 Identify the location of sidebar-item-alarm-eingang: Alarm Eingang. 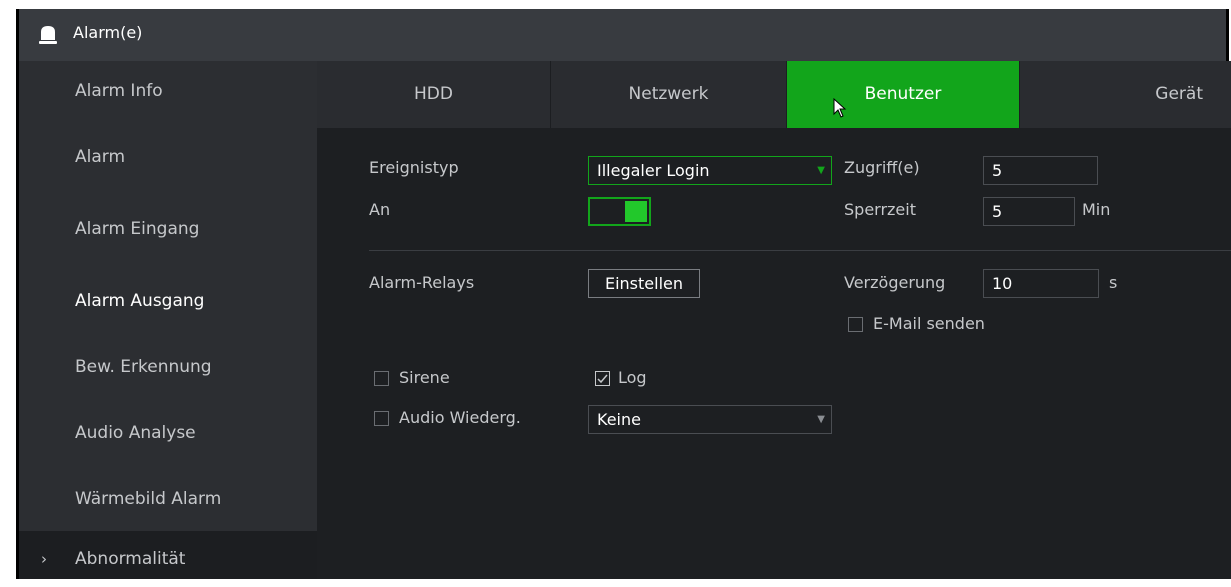
(168, 223).